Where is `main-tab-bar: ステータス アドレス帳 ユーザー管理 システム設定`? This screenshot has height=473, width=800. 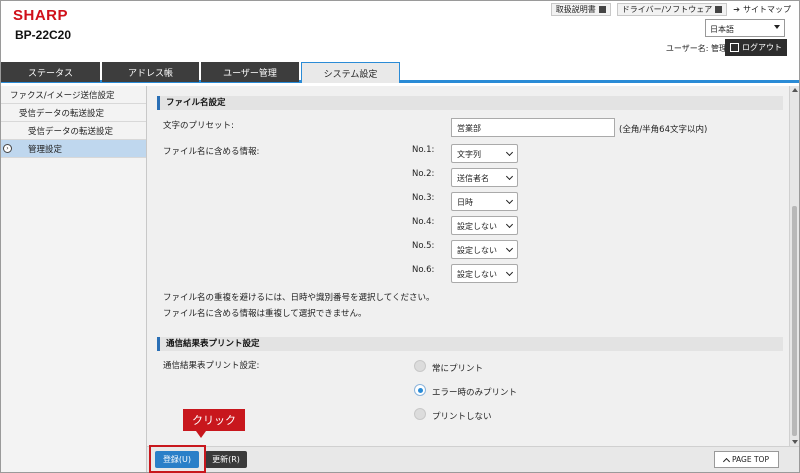
main-tab-bar: ステータス アドレス帳 ユーザー管理 システム設定 is located at coordinates (400, 72).